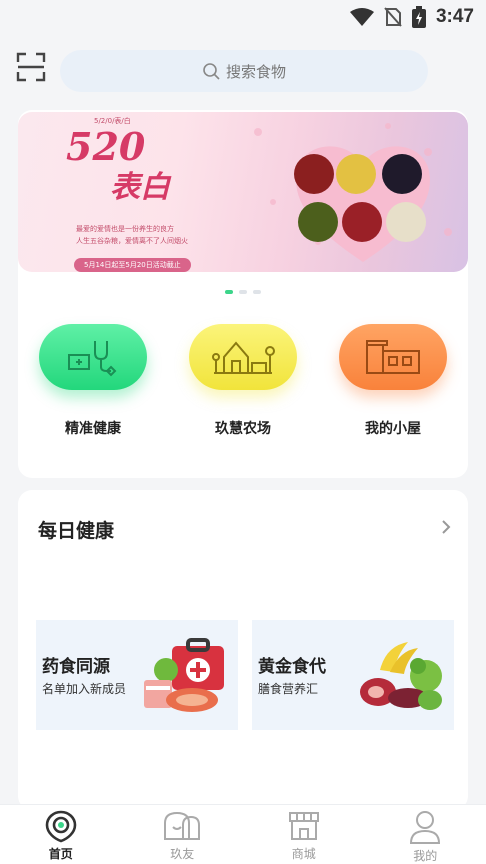 The width and height of the screenshot is (486, 864). What do you see at coordinates (243, 834) in the screenshot?
I see `bottom-tab-bar: 首页 玖友 商城 我的` at bounding box center [243, 834].